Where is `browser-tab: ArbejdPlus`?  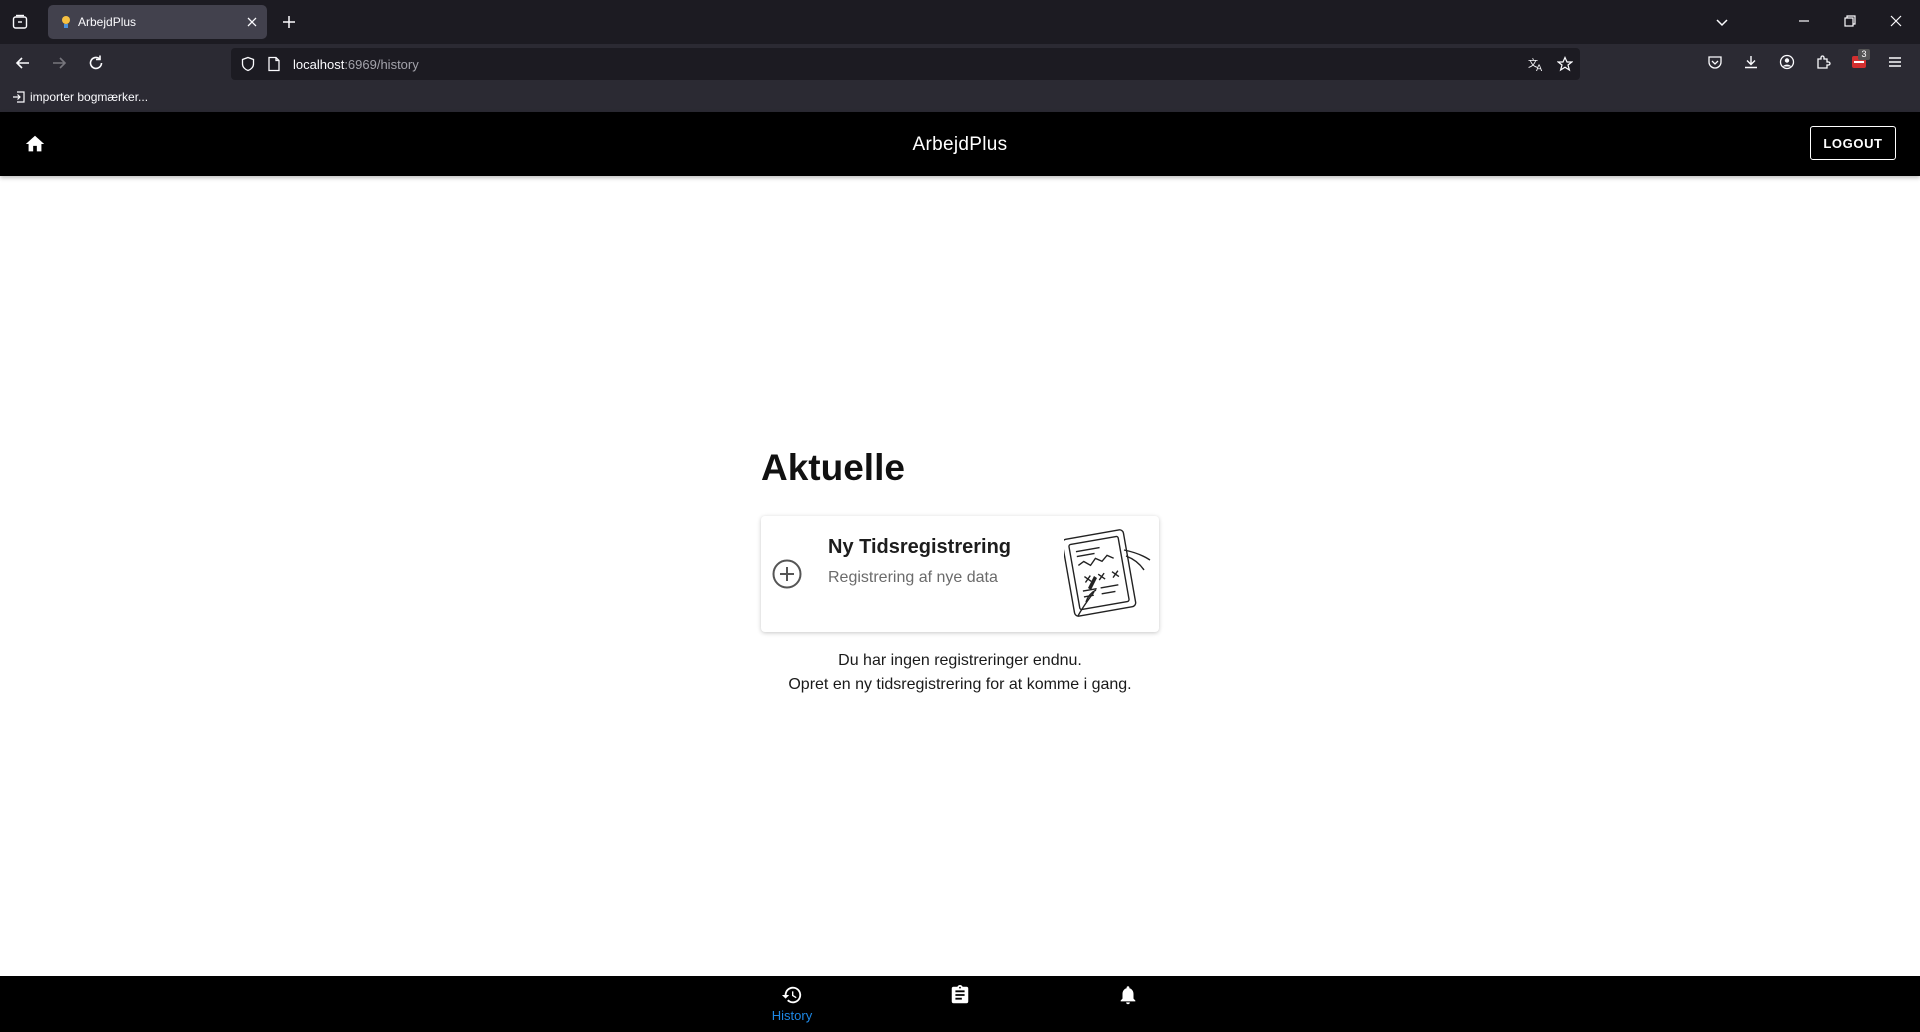
browser-tab: ArbejdPlus is located at coordinates (157, 22).